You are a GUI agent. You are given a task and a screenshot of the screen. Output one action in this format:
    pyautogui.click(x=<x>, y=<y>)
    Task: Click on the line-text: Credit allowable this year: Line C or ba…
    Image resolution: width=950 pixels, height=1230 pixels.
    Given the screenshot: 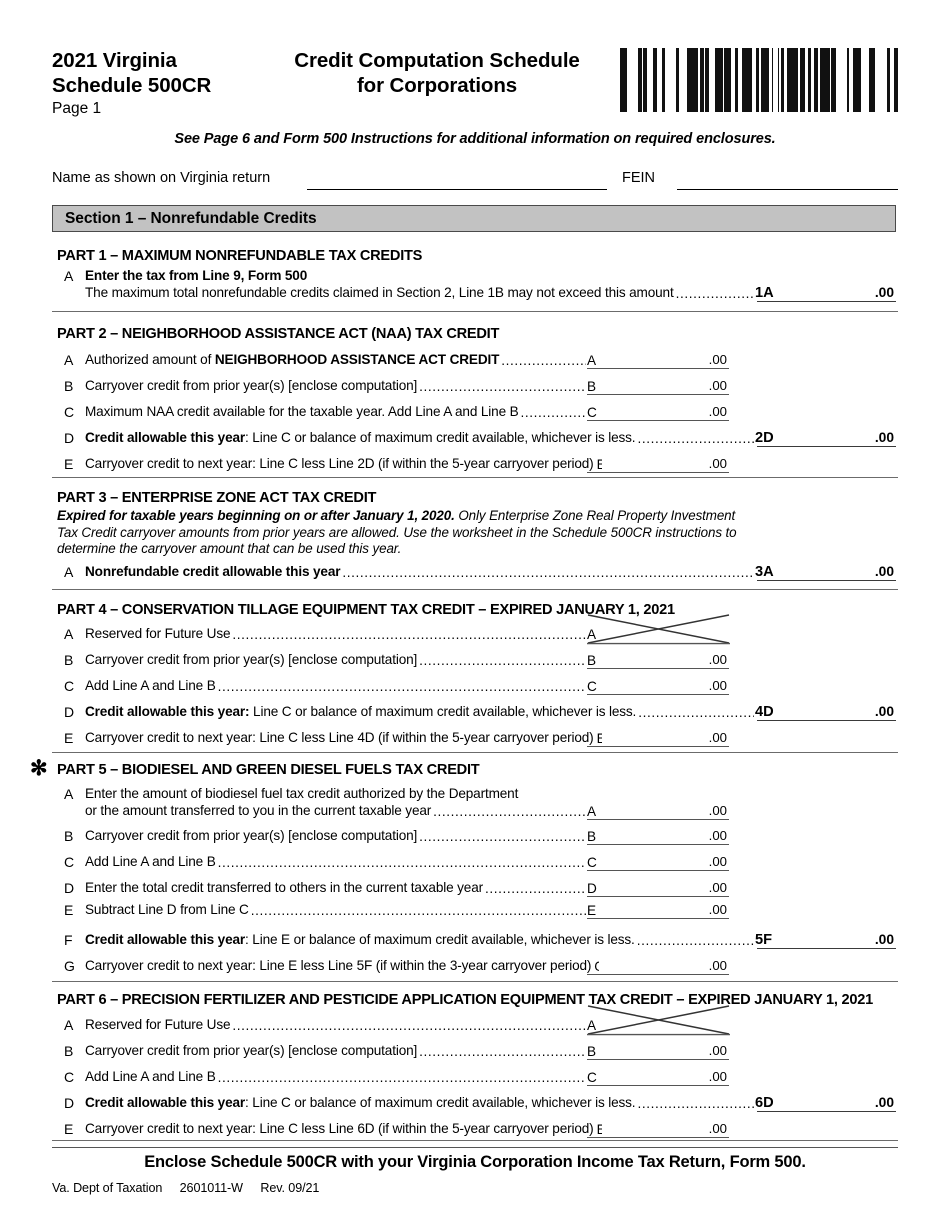 What is the action you would take?
    pyautogui.click(x=360, y=1102)
    